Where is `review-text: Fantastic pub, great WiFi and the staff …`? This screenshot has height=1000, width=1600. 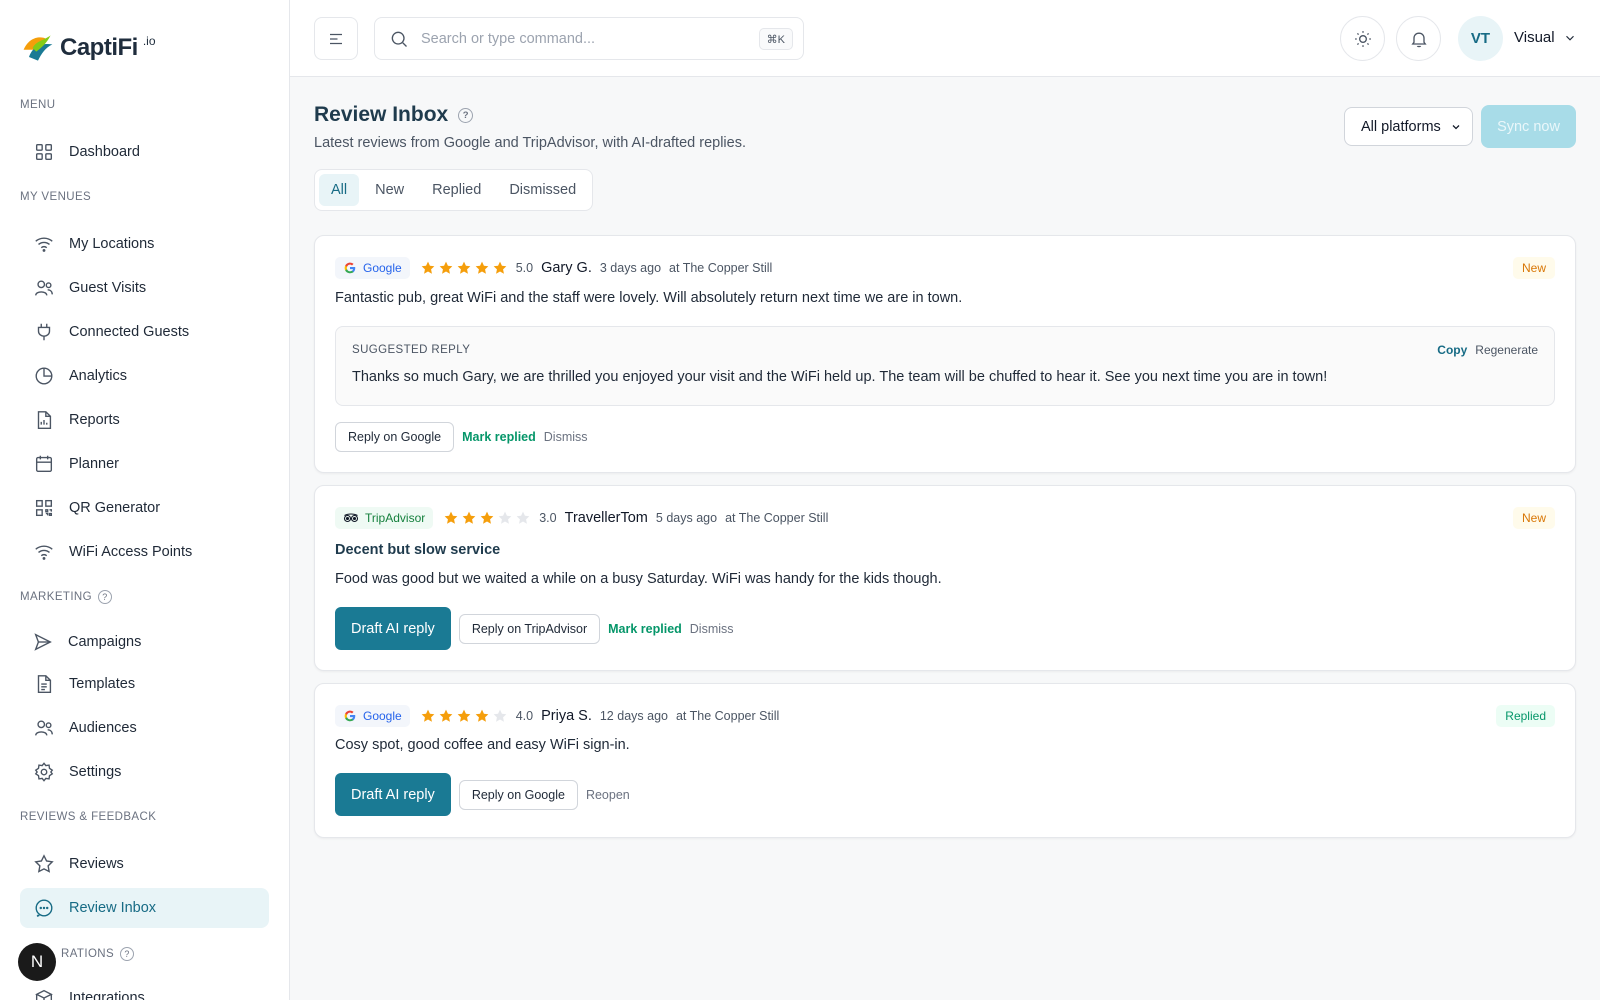 review-text: Fantastic pub, great WiFi and the staff … is located at coordinates (649, 298).